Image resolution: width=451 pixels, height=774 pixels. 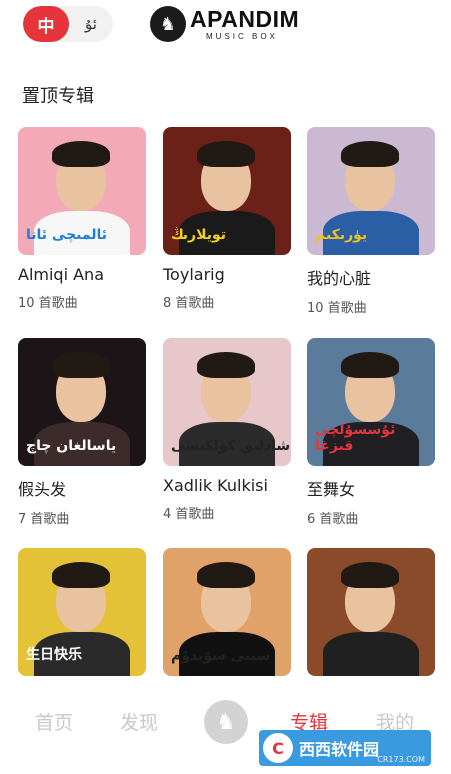 What do you see at coordinates (339, 749) in the screenshot?
I see `watermark-text: 西西软件园` at bounding box center [339, 749].